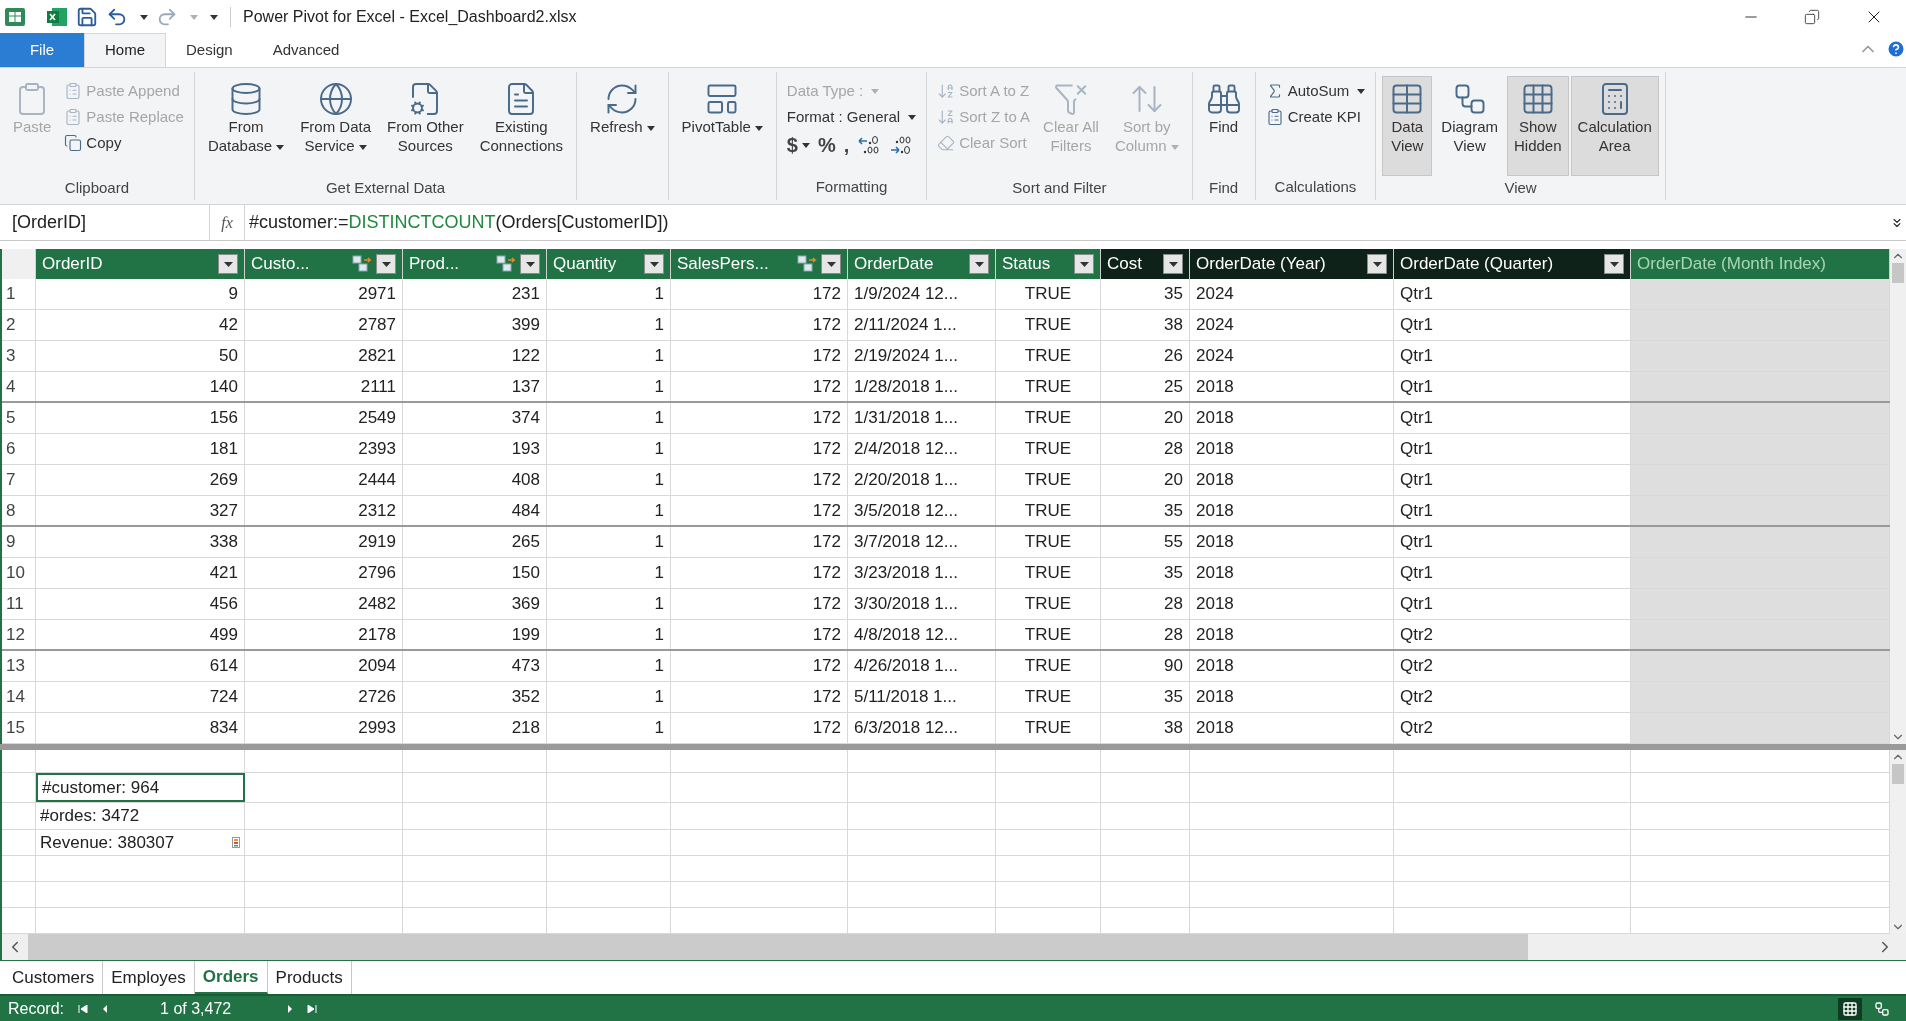 Image resolution: width=1906 pixels, height=1021 pixels. I want to click on sort-icon, so click(946, 117).